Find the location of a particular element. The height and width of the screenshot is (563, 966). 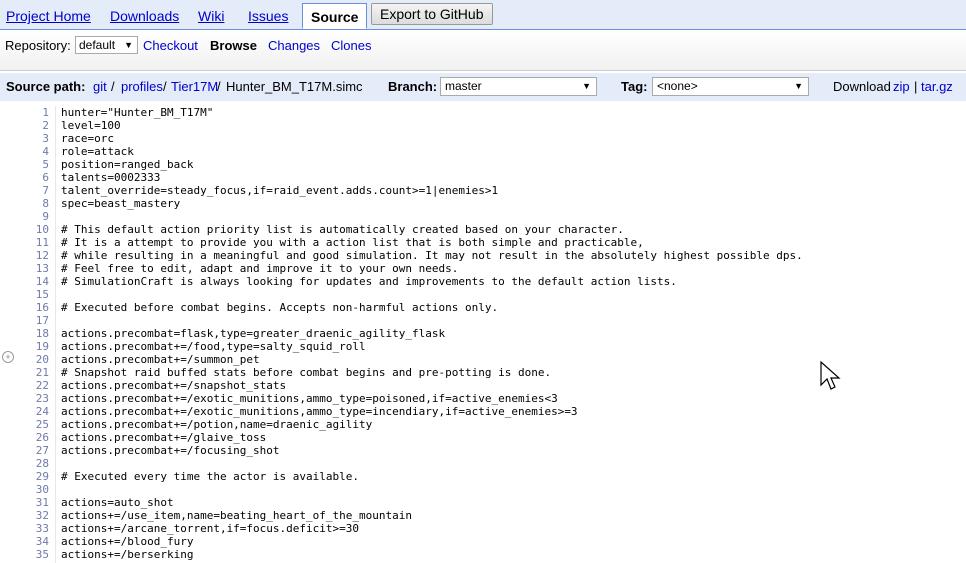

download-label: Download is located at coordinates (862, 86).